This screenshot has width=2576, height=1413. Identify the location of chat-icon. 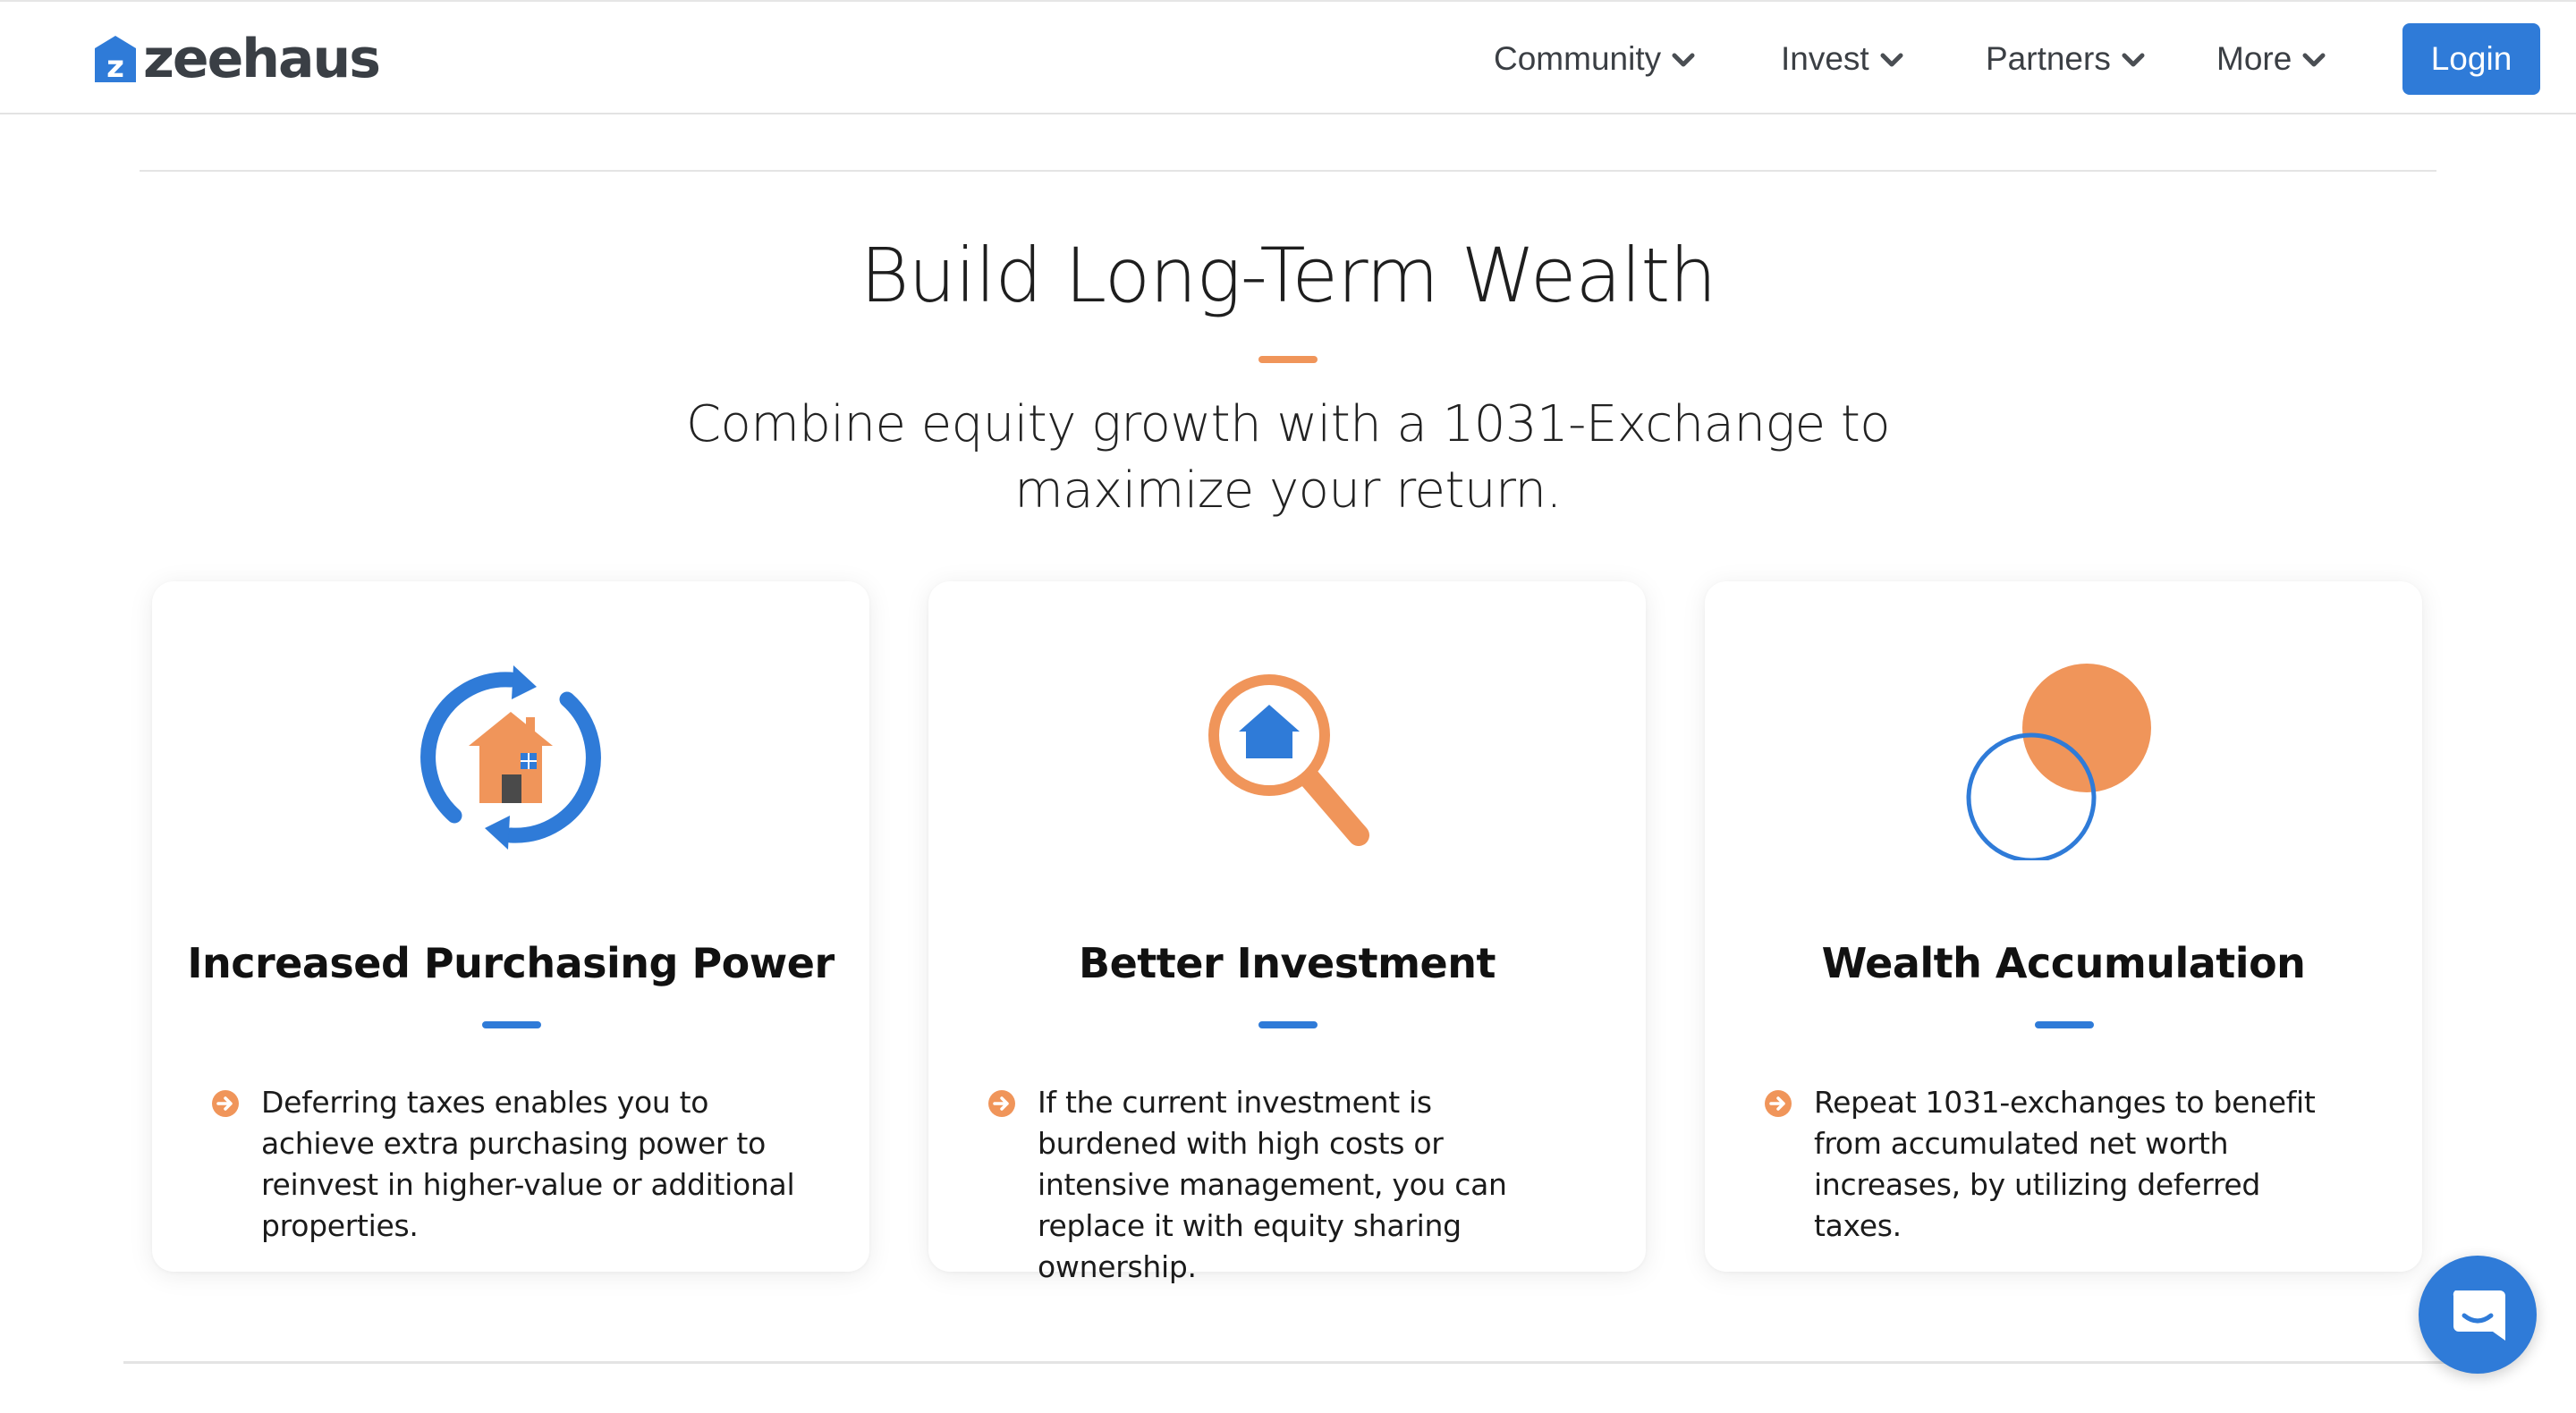
(2479, 1315).